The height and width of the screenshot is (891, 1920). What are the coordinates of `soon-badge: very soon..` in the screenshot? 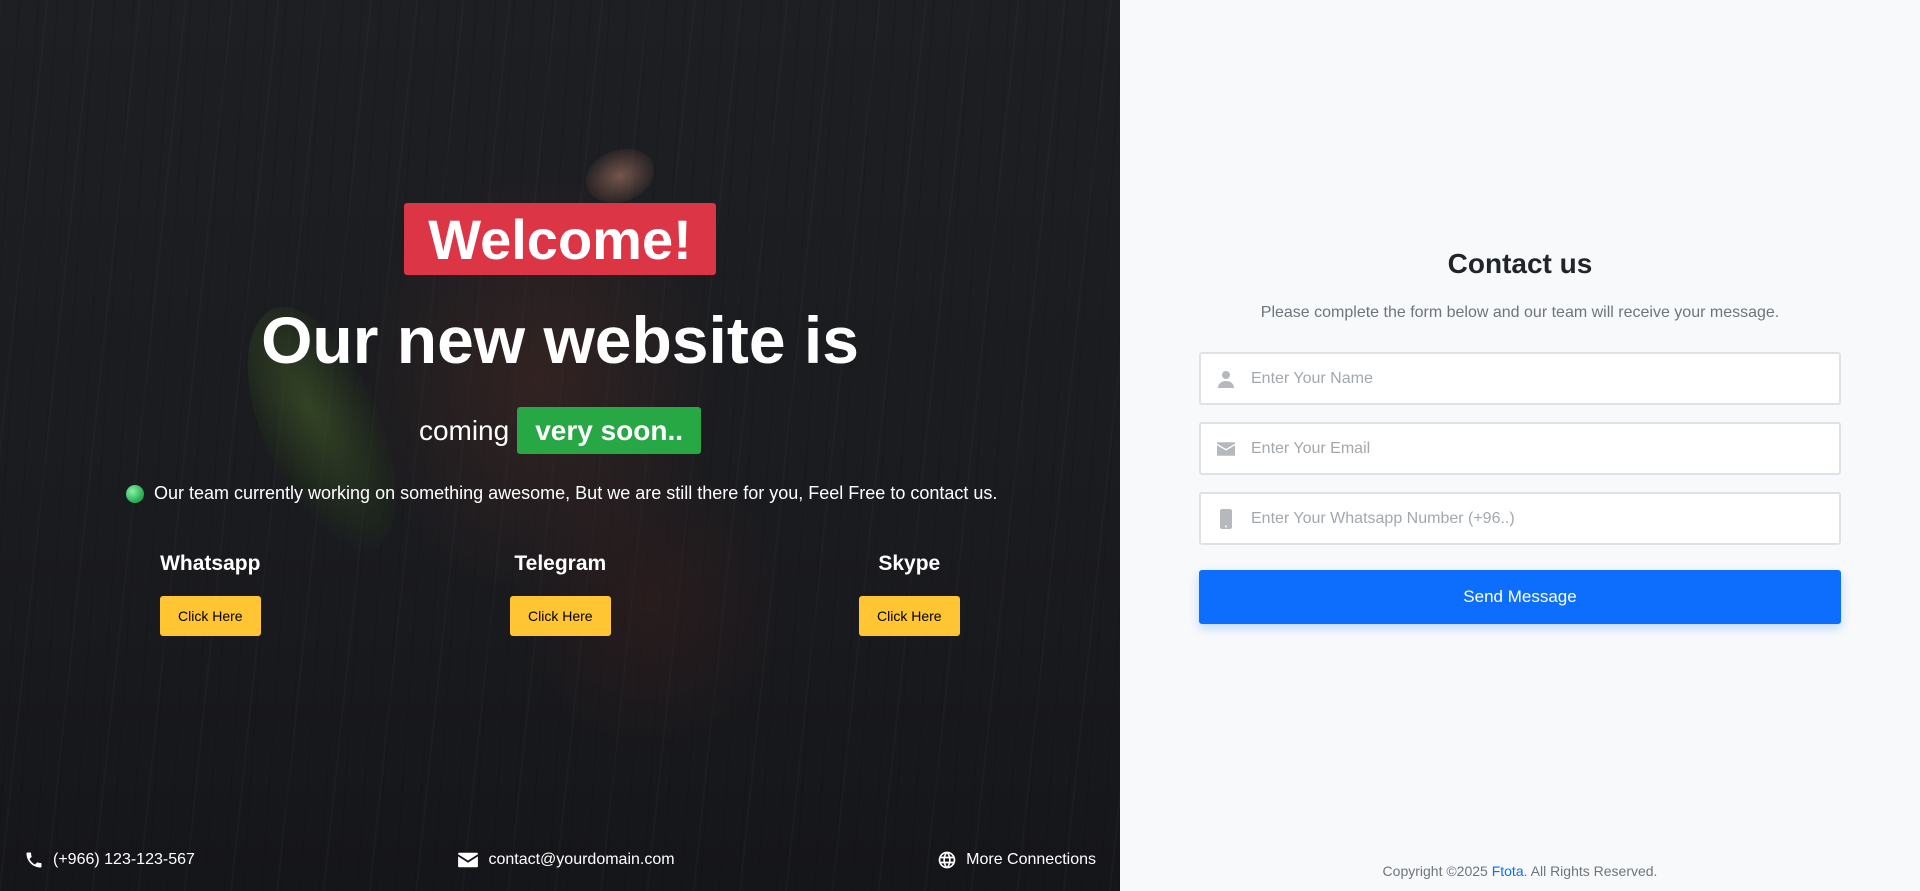 It's located at (609, 430).